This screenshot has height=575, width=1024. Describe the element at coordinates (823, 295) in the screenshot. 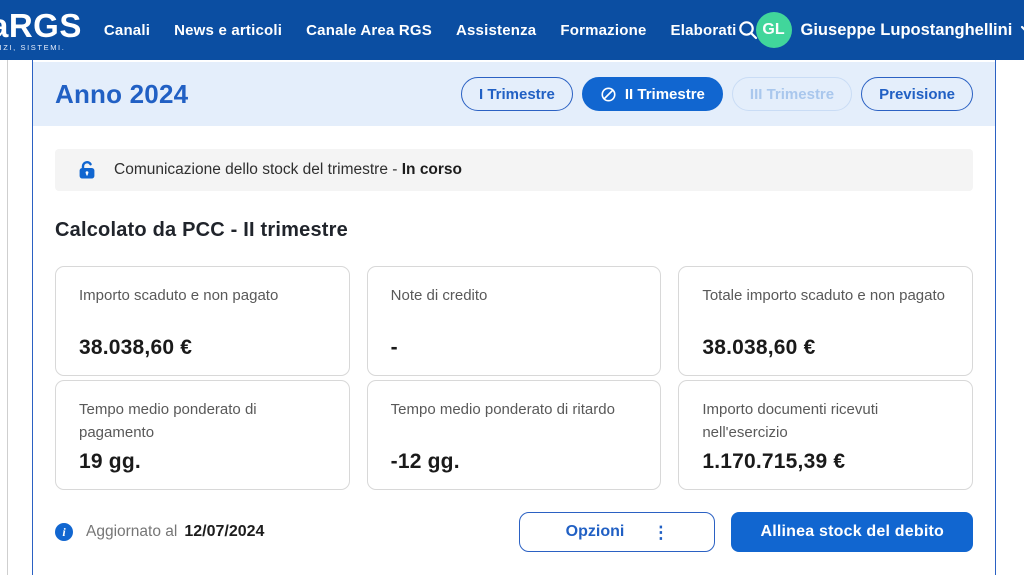

I see `card-label: Totale importo scaduto e non pagato` at that location.